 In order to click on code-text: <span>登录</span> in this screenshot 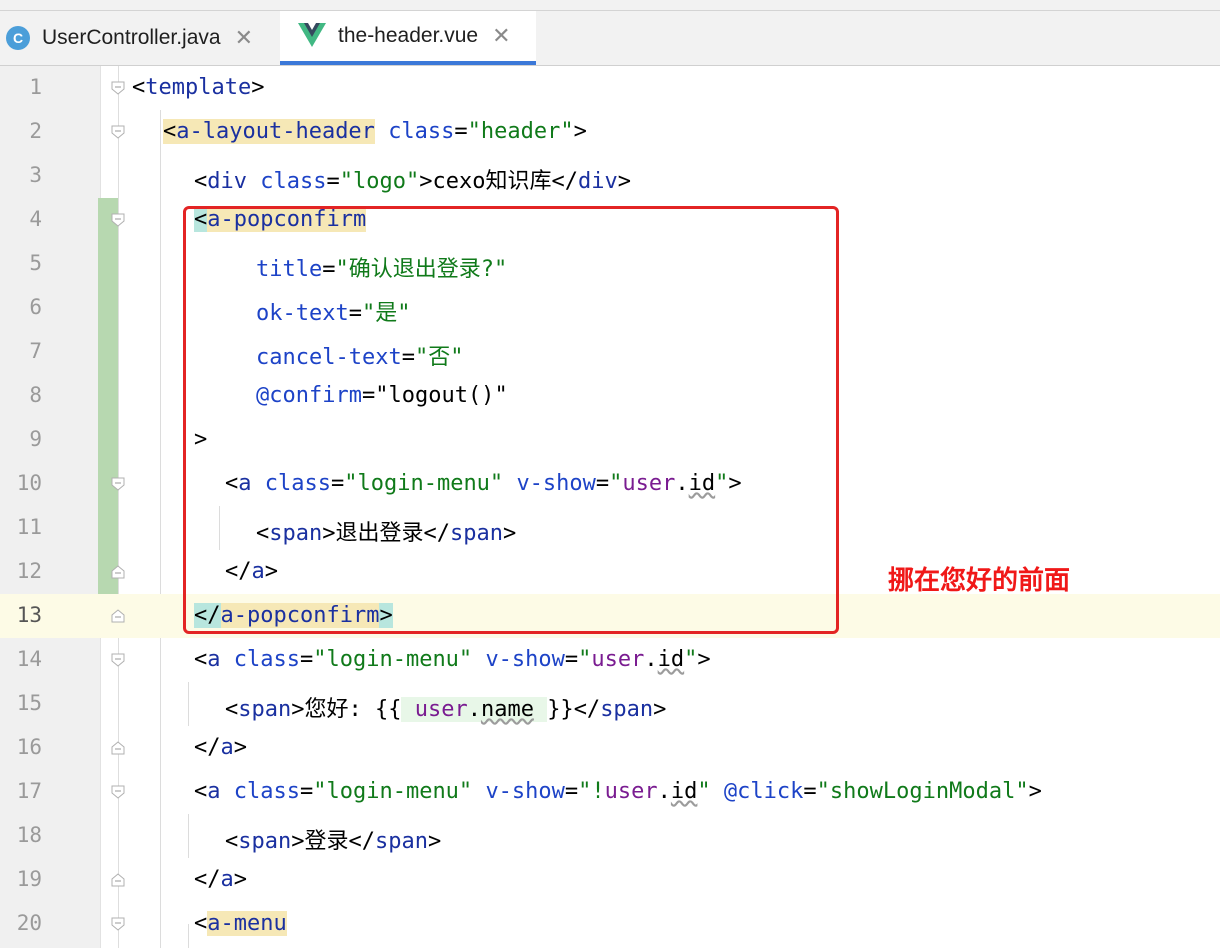, I will do `click(333, 841)`.